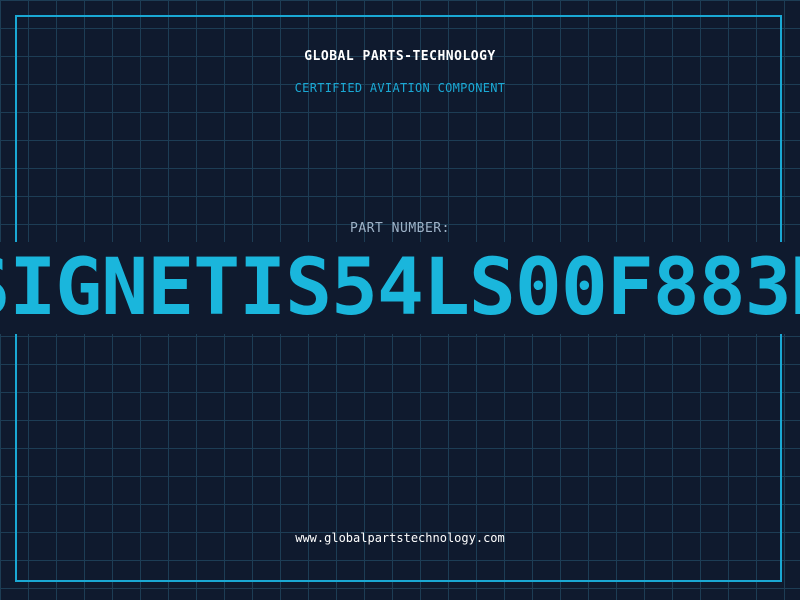 The image size is (800, 600). I want to click on part-number-label: PART NUMBER:, so click(400, 228).